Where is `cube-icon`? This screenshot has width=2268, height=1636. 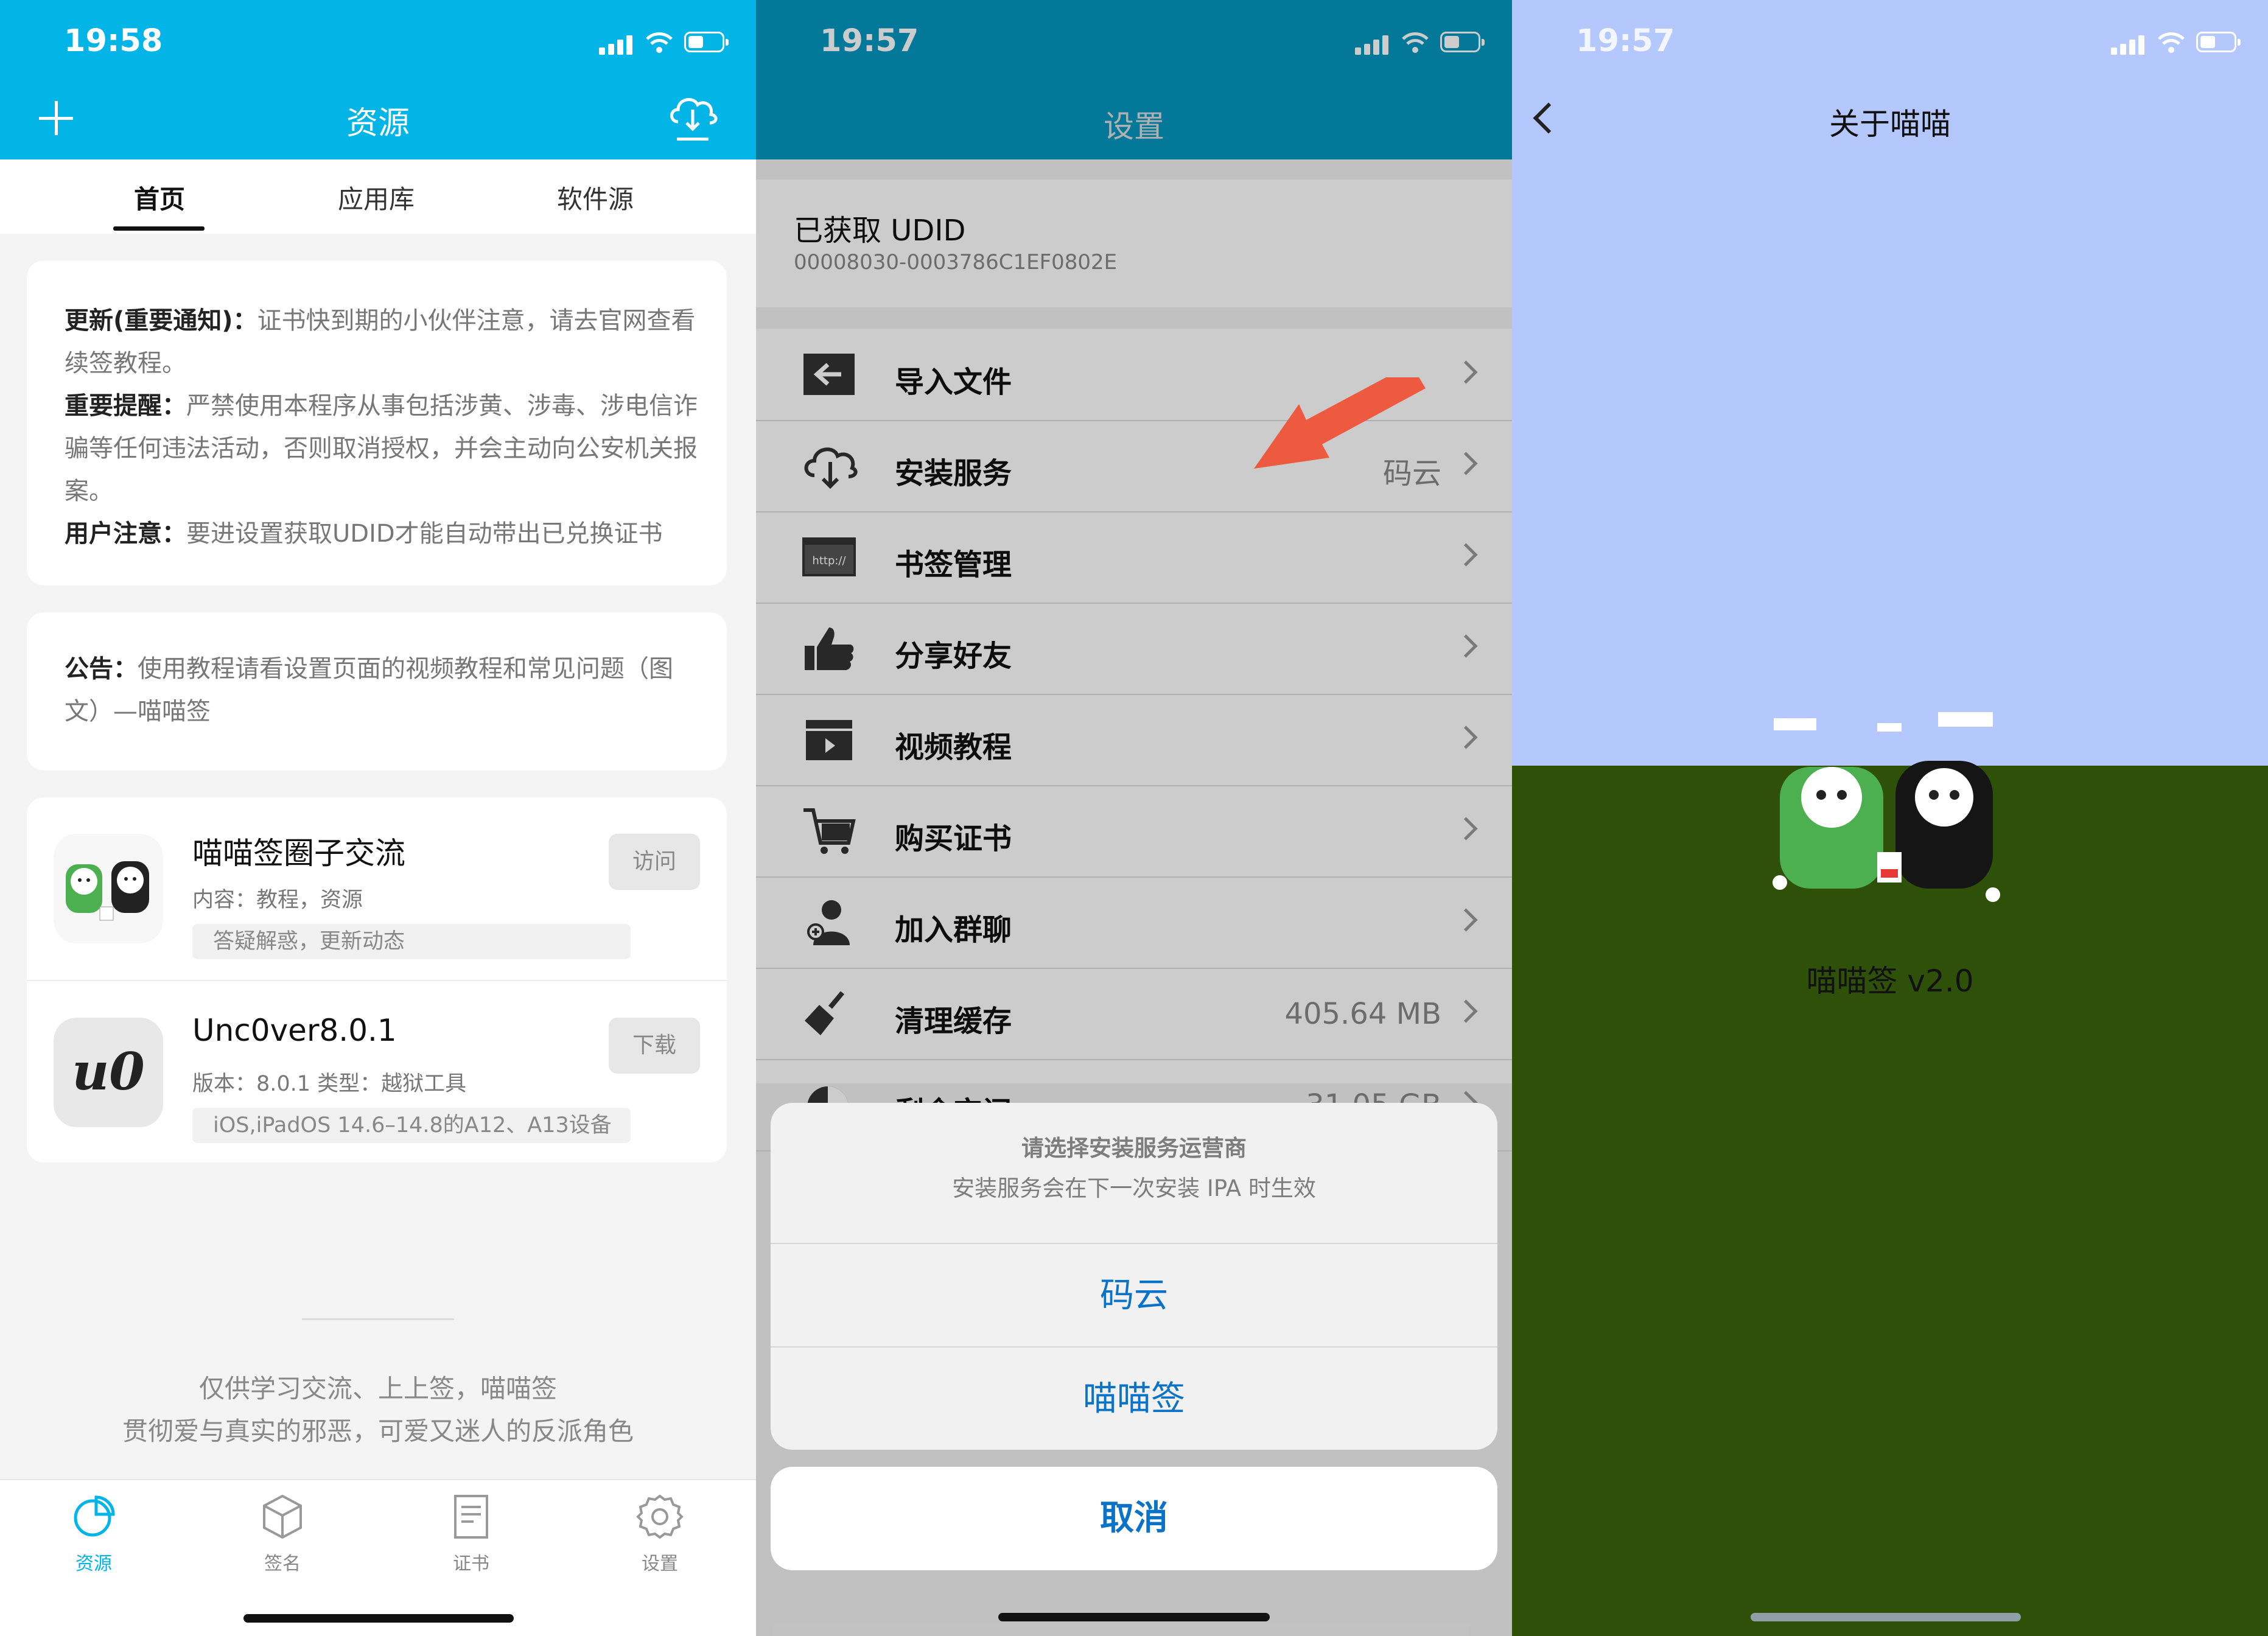
cube-icon is located at coordinates (282, 1516).